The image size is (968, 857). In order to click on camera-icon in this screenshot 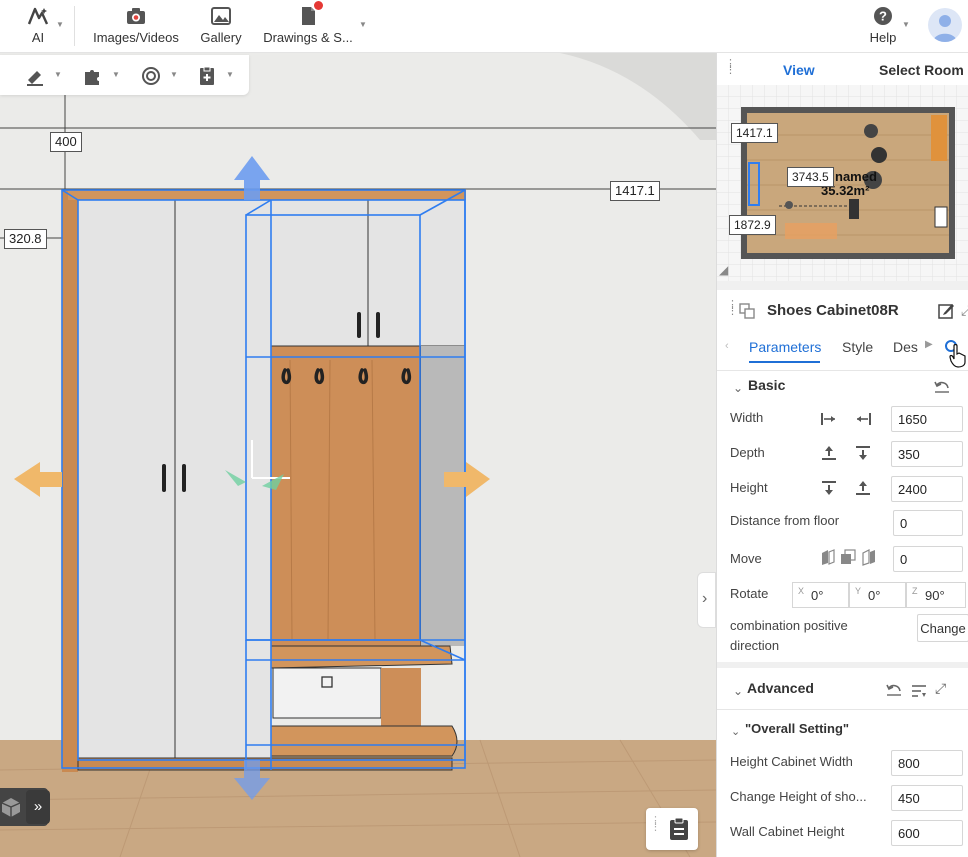, I will do `click(136, 16)`.